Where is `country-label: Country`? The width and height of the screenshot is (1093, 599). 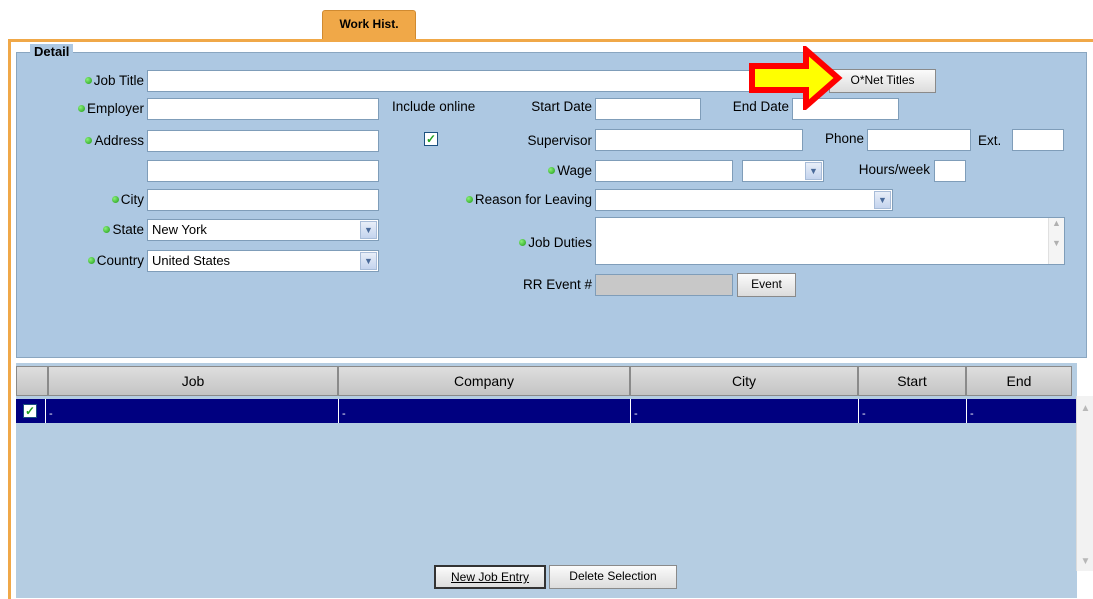 country-label: Country is located at coordinates (92, 261).